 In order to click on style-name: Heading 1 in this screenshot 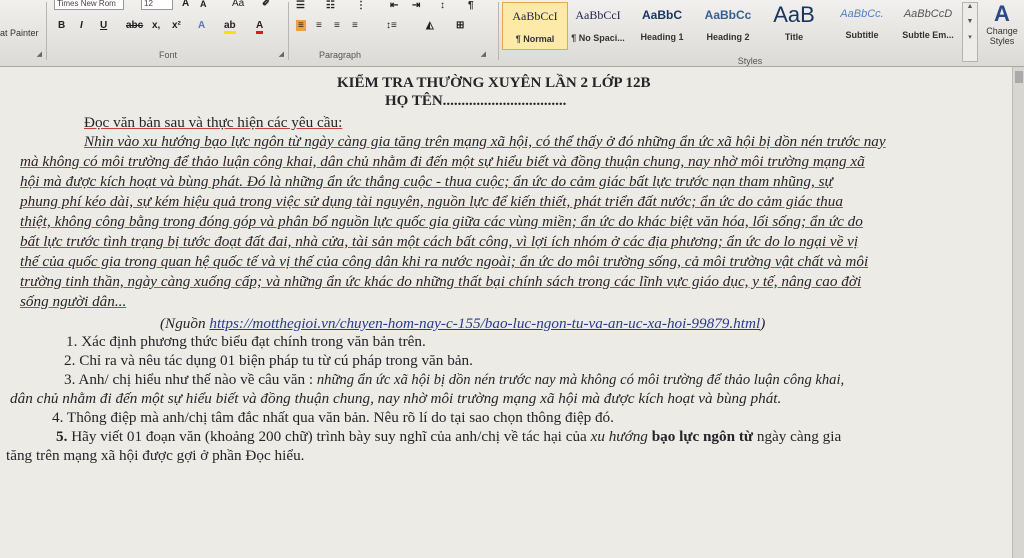, I will do `click(662, 37)`.